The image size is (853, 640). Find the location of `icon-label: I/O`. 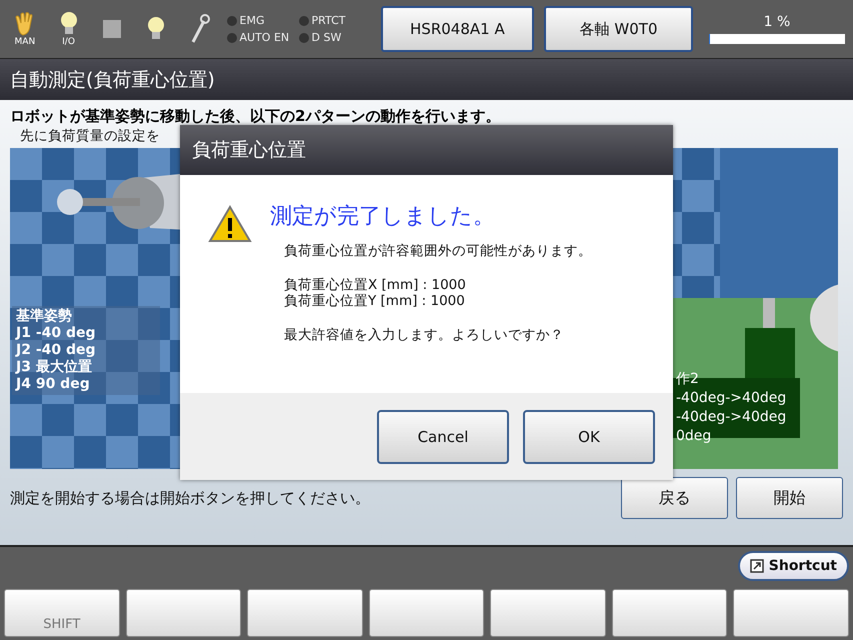

icon-label: I/O is located at coordinates (68, 42).